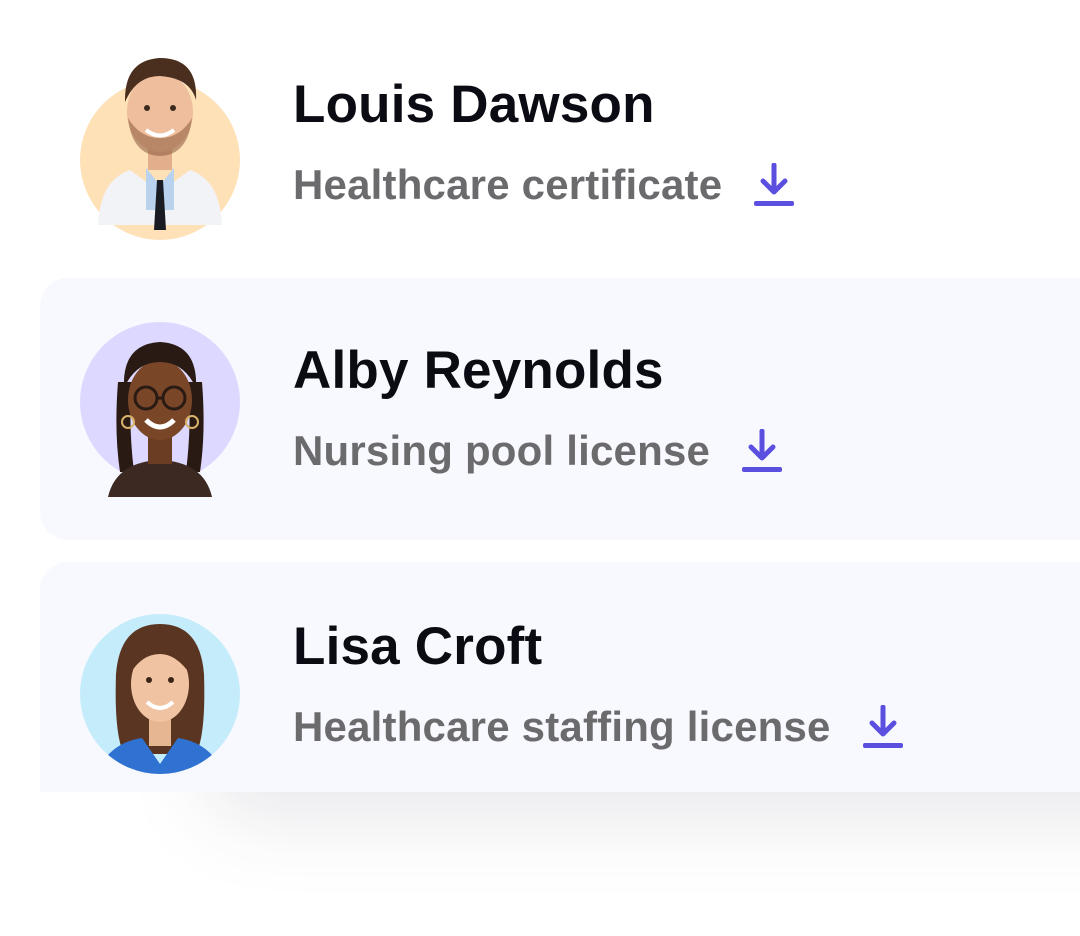  I want to click on document-row: Nursing pool license, so click(538, 451).